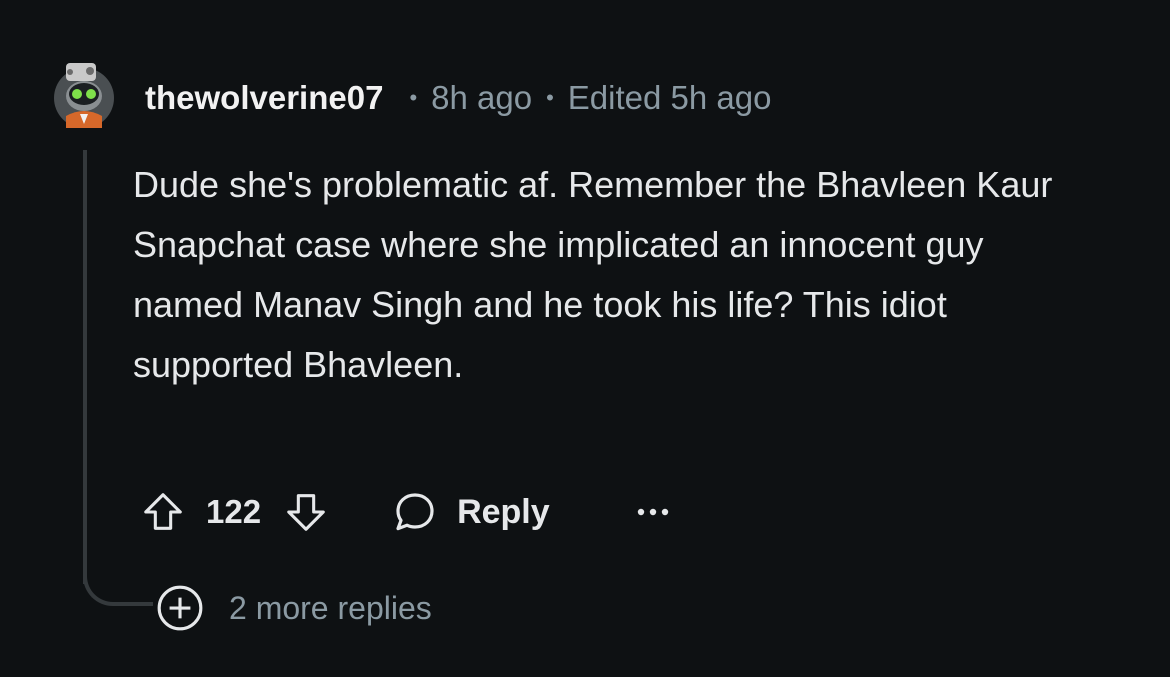 This screenshot has width=1170, height=677. Describe the element at coordinates (669, 97) in the screenshot. I see `edited-label: Edited 5h ago` at that location.